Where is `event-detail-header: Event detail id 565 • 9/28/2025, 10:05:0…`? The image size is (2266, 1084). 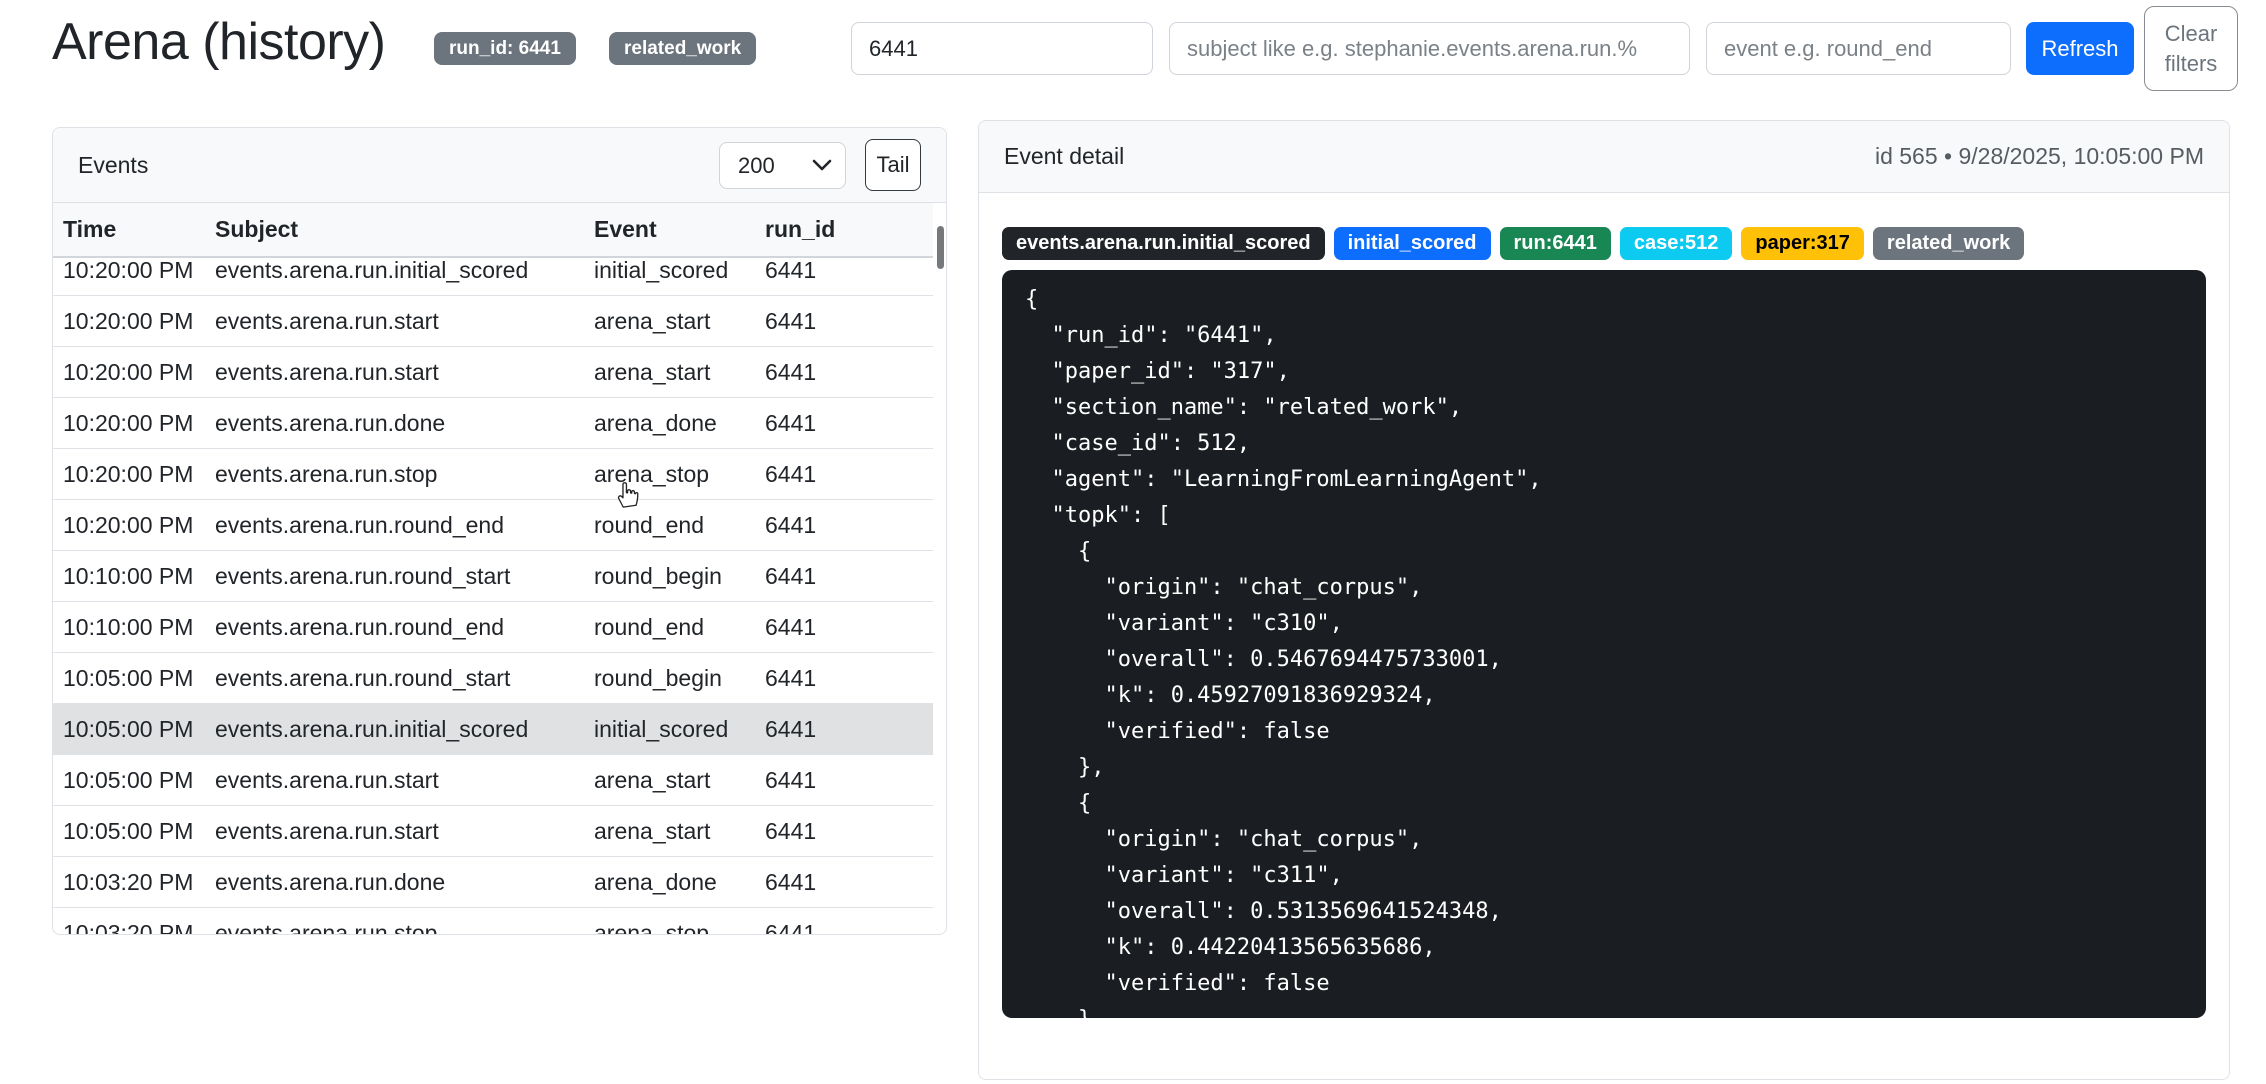 event-detail-header: Event detail id 565 • 9/28/2025, 10:05:0… is located at coordinates (1604, 157).